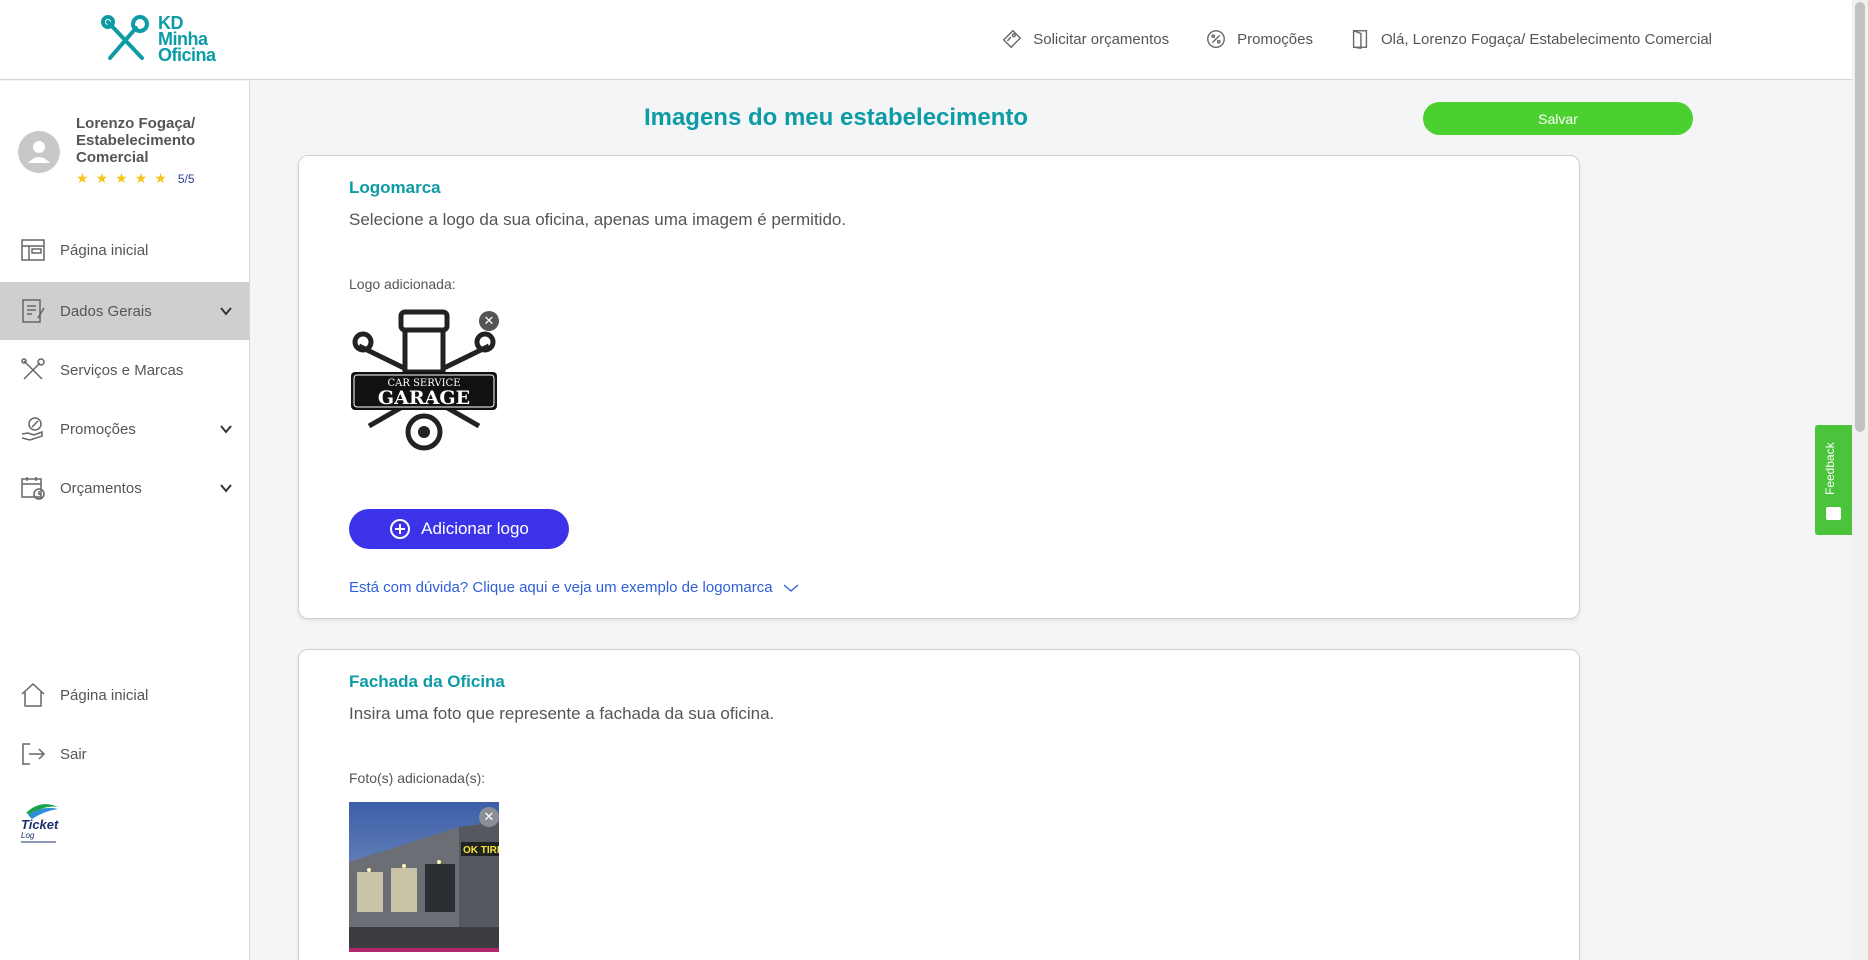 The image size is (1868, 960). What do you see at coordinates (424, 381) in the screenshot?
I see `logo-thumbnail: CAR SERVICE GARAGE` at bounding box center [424, 381].